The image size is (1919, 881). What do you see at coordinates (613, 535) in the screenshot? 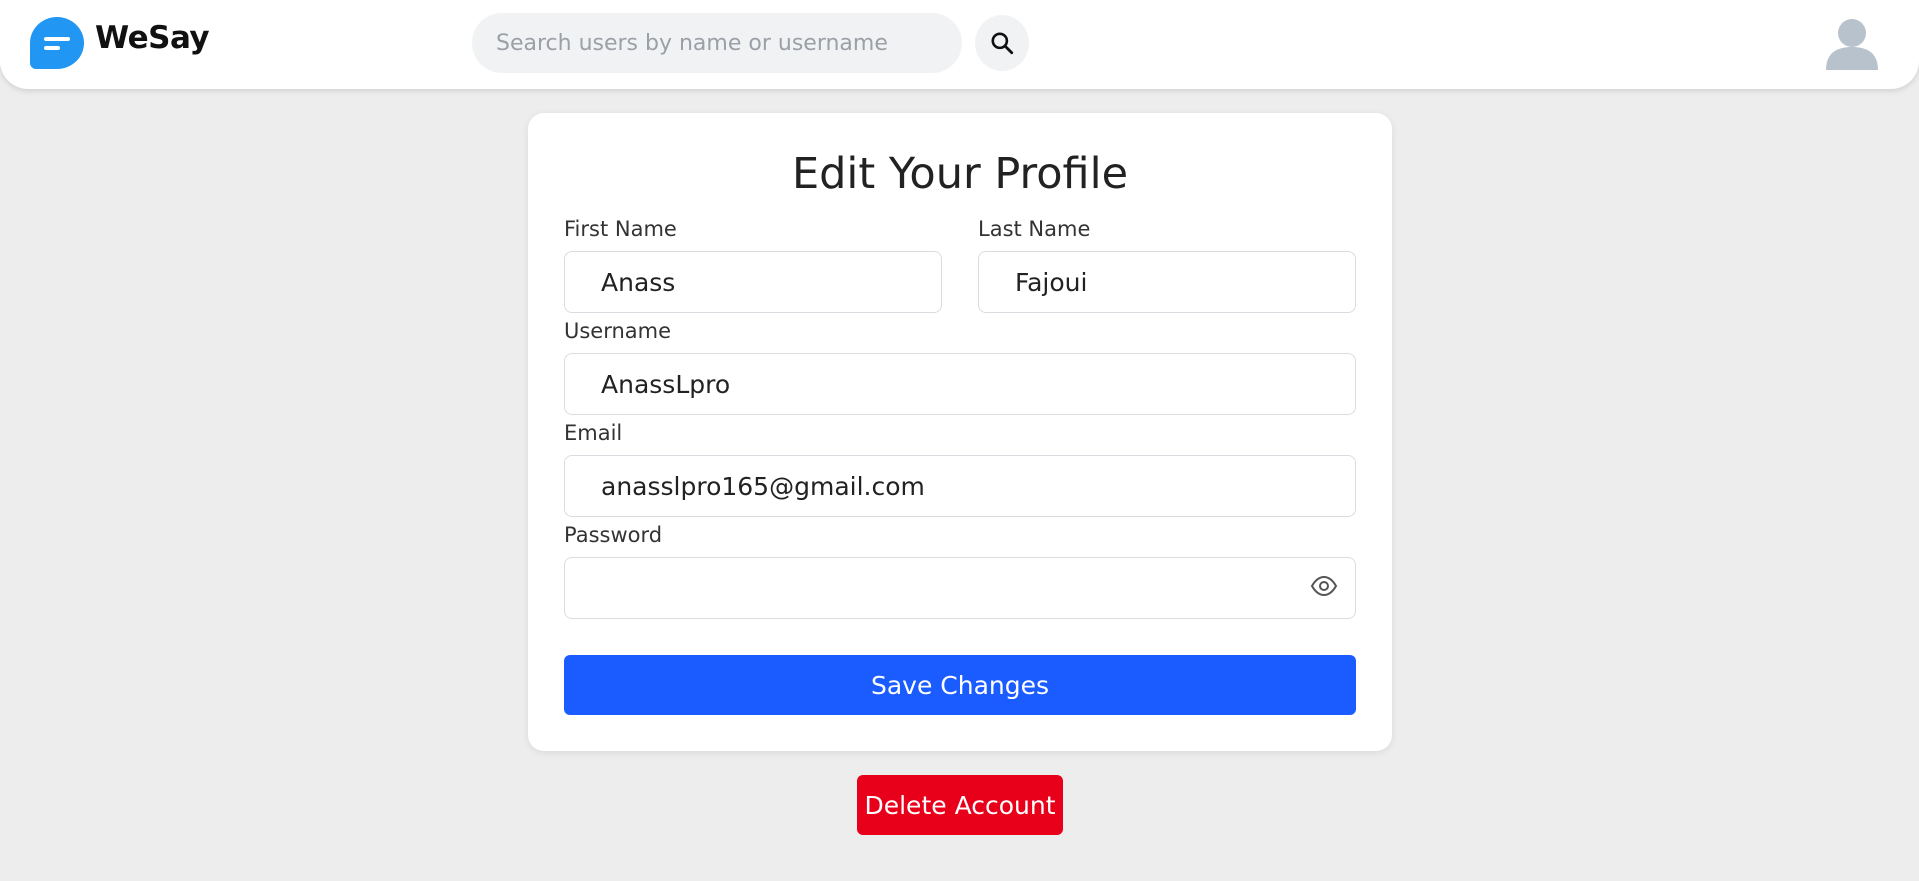
I see `password-label: Password` at bounding box center [613, 535].